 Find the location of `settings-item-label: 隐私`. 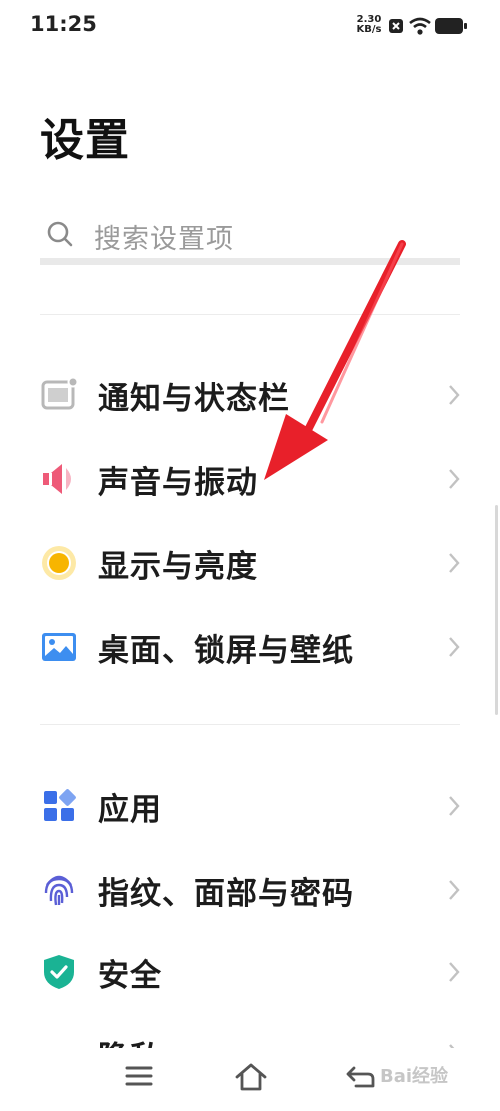

settings-item-label: 隐私 is located at coordinates (130, 1040).